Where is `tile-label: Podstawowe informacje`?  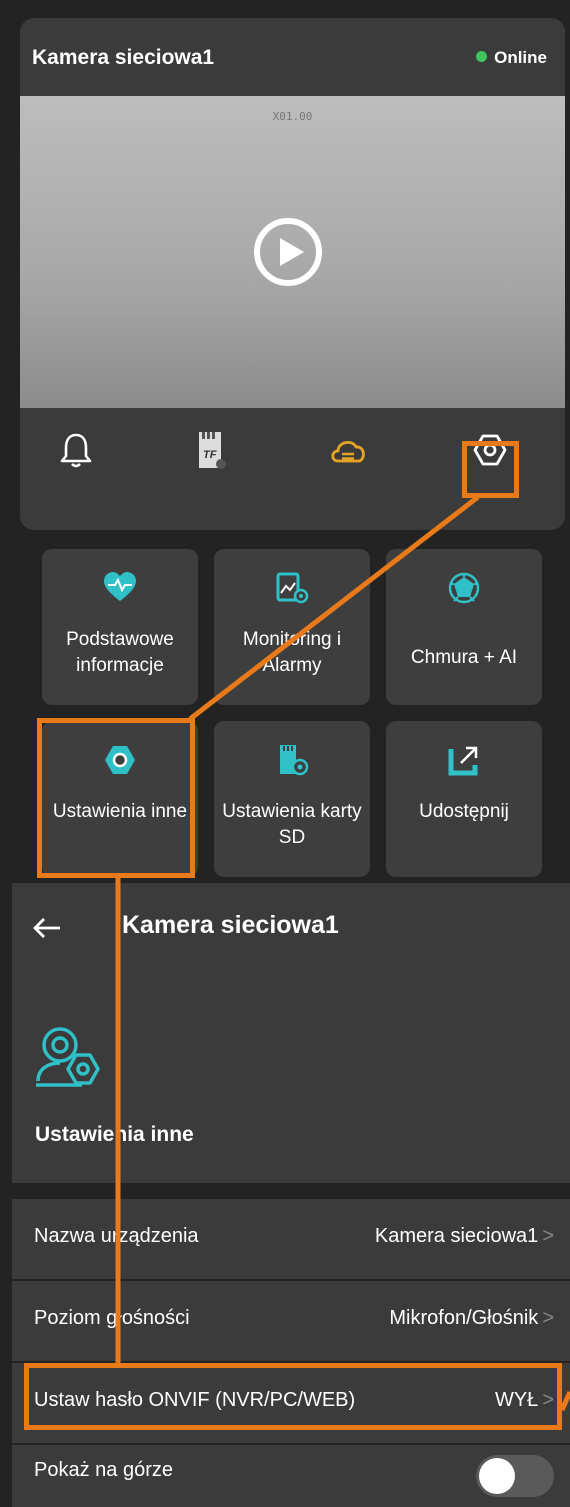
tile-label: Podstawowe informacje is located at coordinates (120, 652).